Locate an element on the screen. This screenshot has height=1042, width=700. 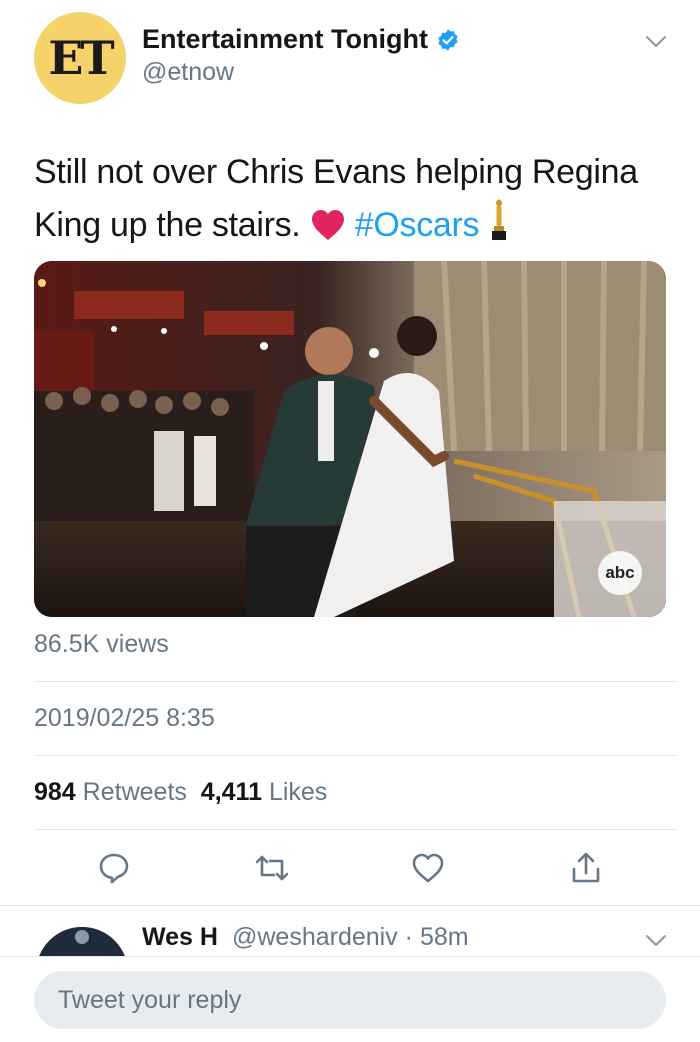
author-handle: @etnow is located at coordinates (188, 72).